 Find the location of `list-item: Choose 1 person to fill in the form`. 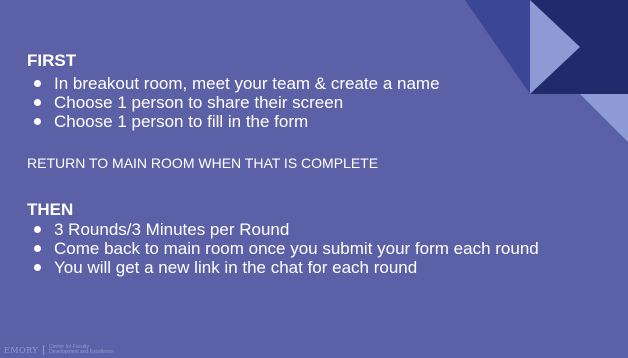

list-item: Choose 1 person to fill in the form is located at coordinates (307, 121).